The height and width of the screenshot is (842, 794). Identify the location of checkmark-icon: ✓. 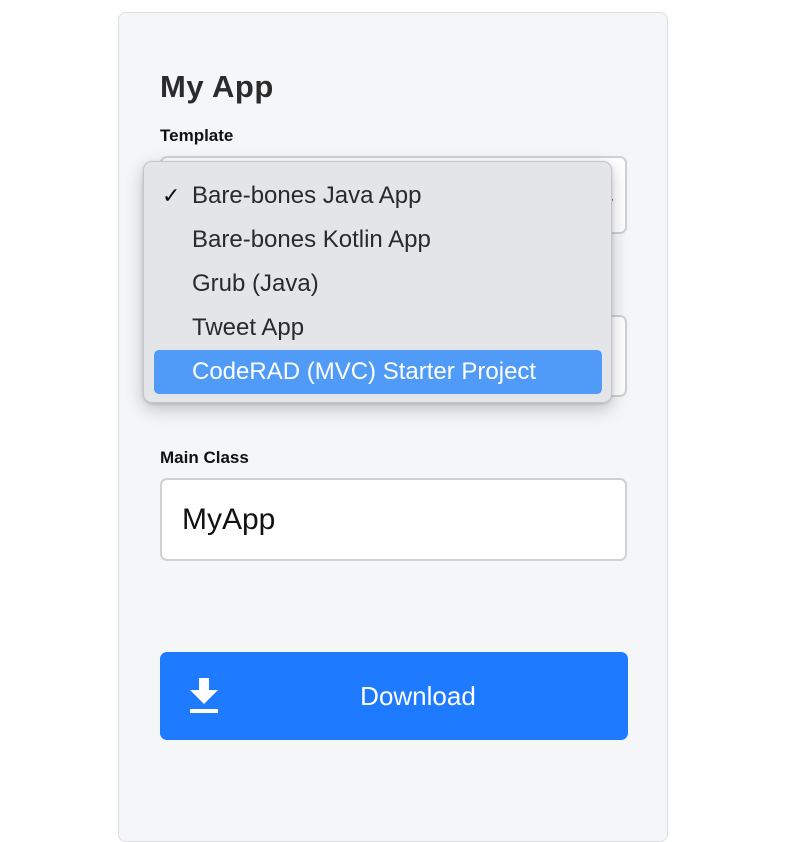
(171, 195).